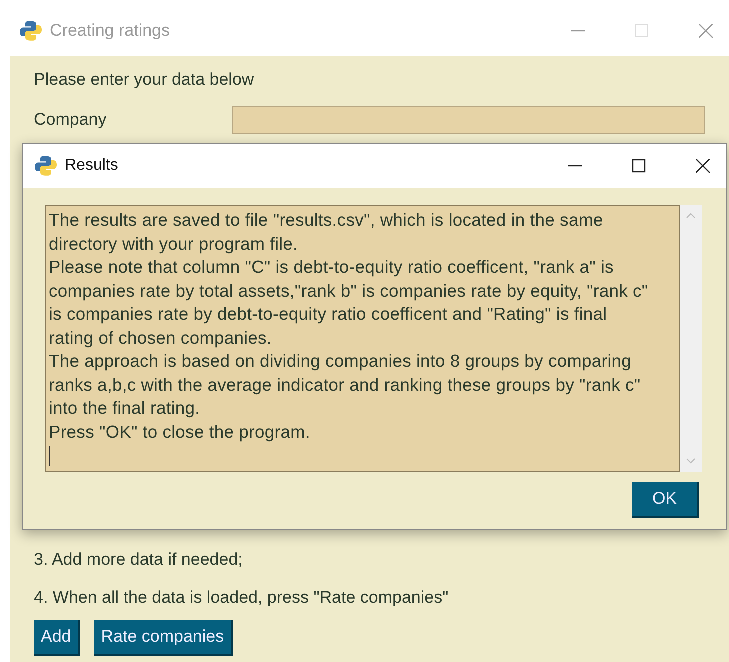 This screenshot has width=729, height=662. What do you see at coordinates (57, 638) in the screenshot?
I see `action-button: Add` at bounding box center [57, 638].